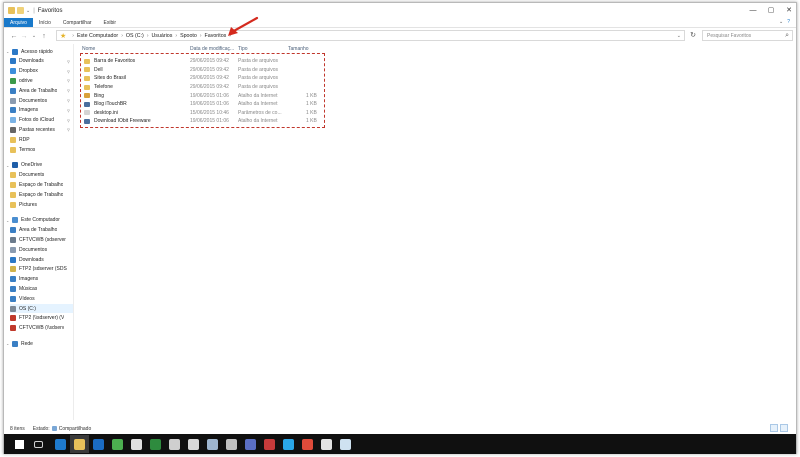 The image size is (800, 457). Describe the element at coordinates (41, 249) in the screenshot. I see `nav-item: Documentos` at that location.